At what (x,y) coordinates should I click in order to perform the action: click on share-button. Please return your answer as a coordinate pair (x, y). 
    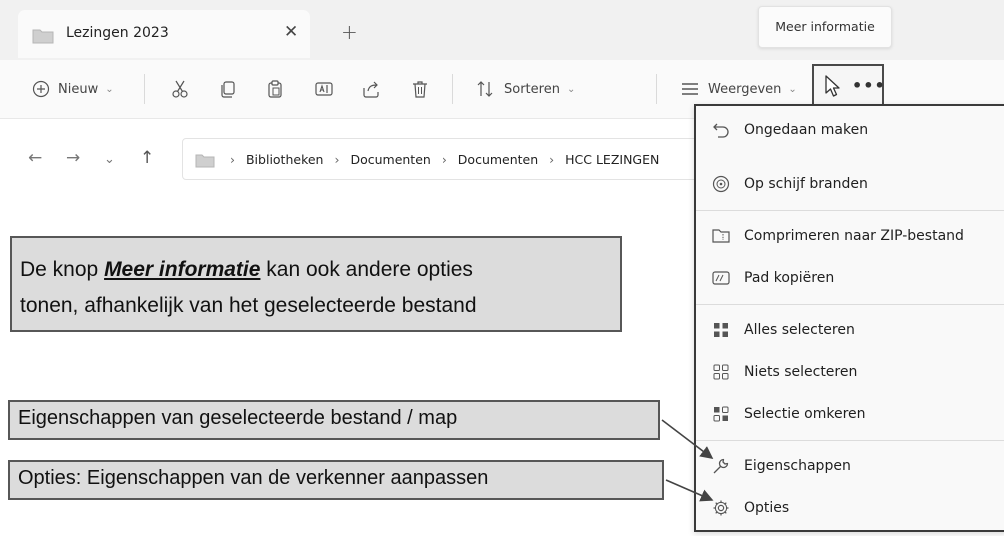
    Looking at the image, I should click on (371, 89).